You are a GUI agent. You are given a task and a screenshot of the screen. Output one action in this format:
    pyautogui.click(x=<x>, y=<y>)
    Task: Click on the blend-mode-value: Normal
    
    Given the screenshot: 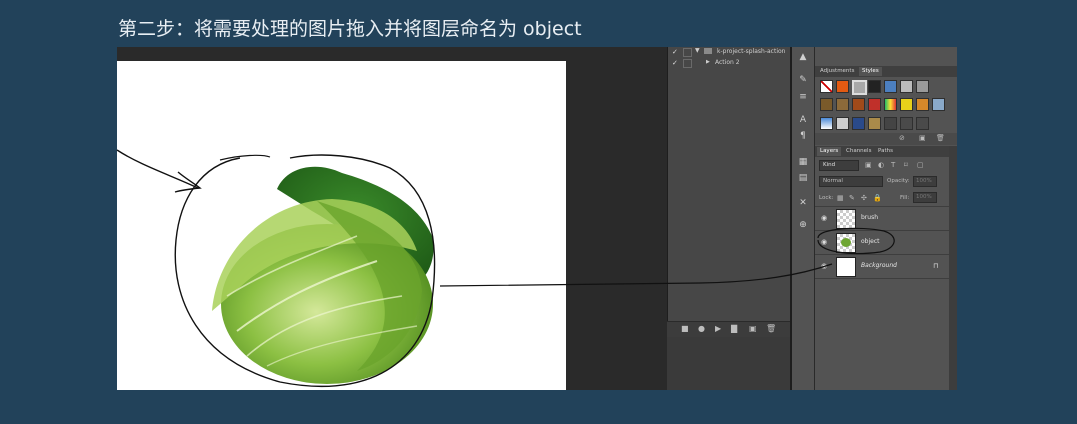 What is the action you would take?
    pyautogui.click(x=833, y=181)
    